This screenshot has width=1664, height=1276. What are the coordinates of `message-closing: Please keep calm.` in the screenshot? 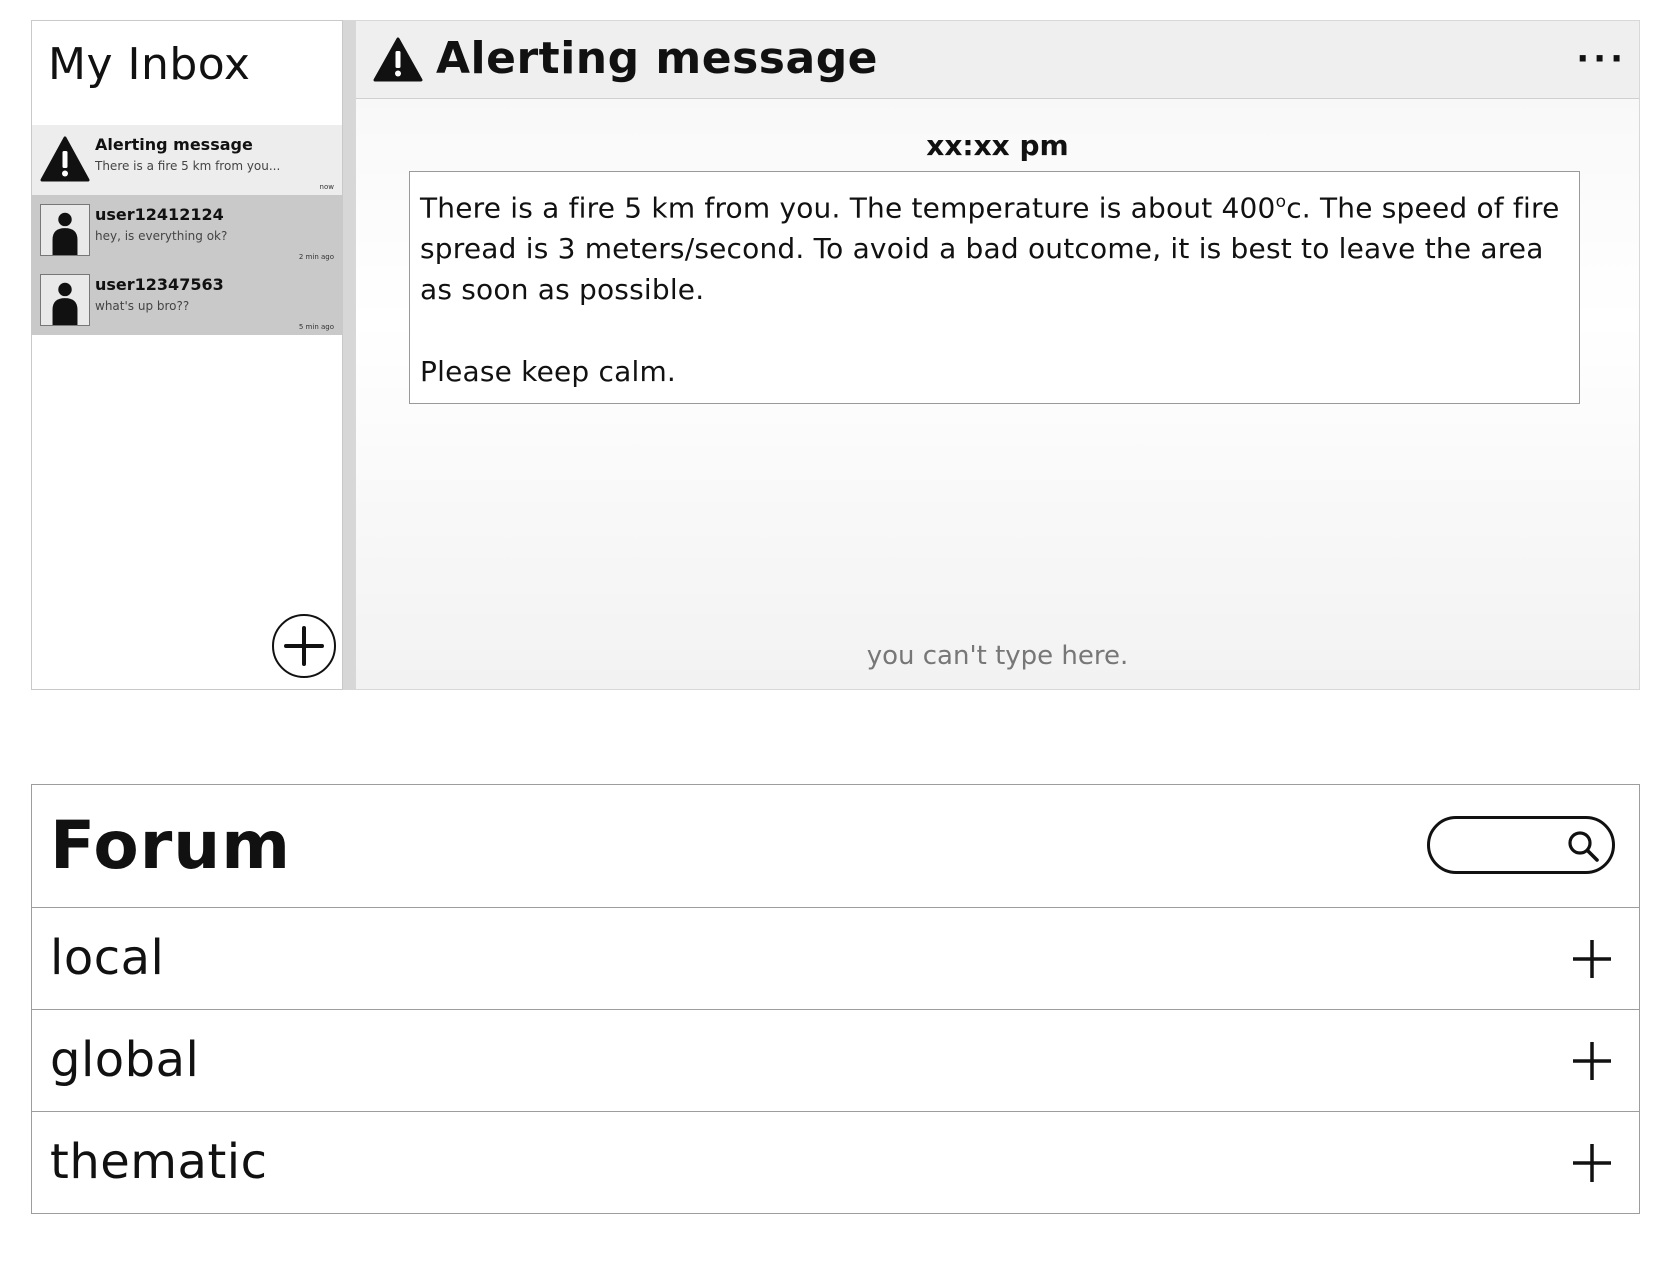 It's located at (548, 372).